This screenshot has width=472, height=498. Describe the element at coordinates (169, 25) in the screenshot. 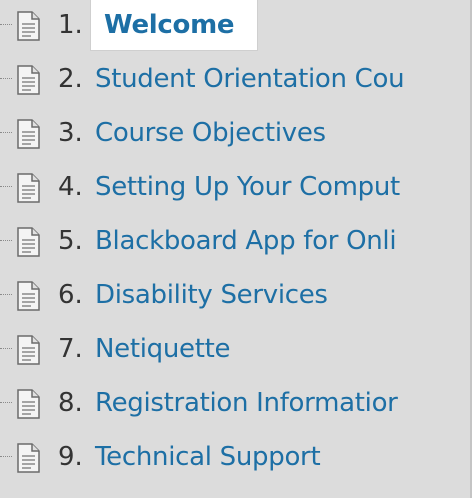

I see `item-link: Welcome` at that location.